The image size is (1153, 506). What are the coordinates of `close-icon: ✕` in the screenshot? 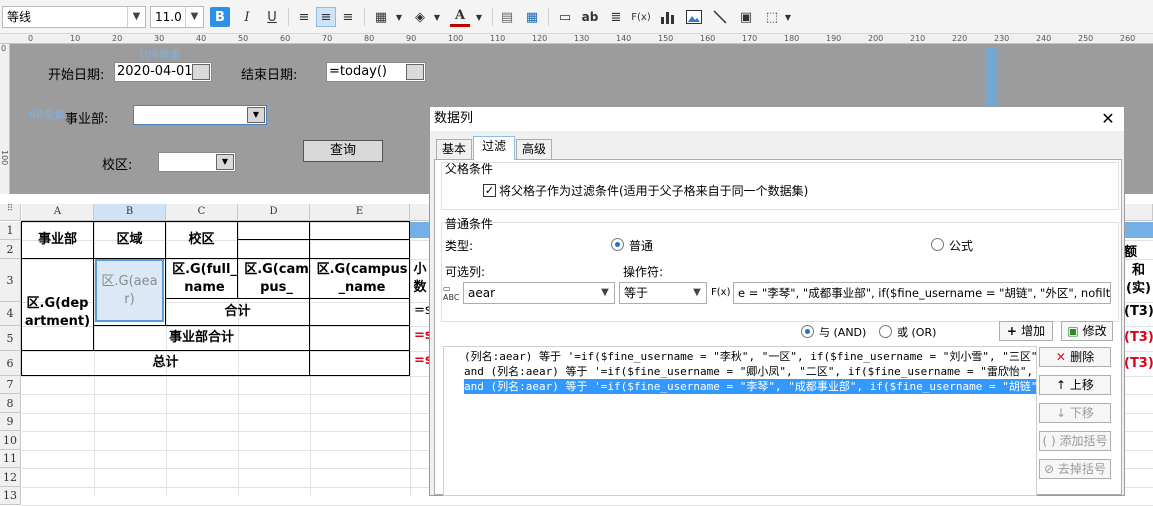 It's located at (1108, 119).